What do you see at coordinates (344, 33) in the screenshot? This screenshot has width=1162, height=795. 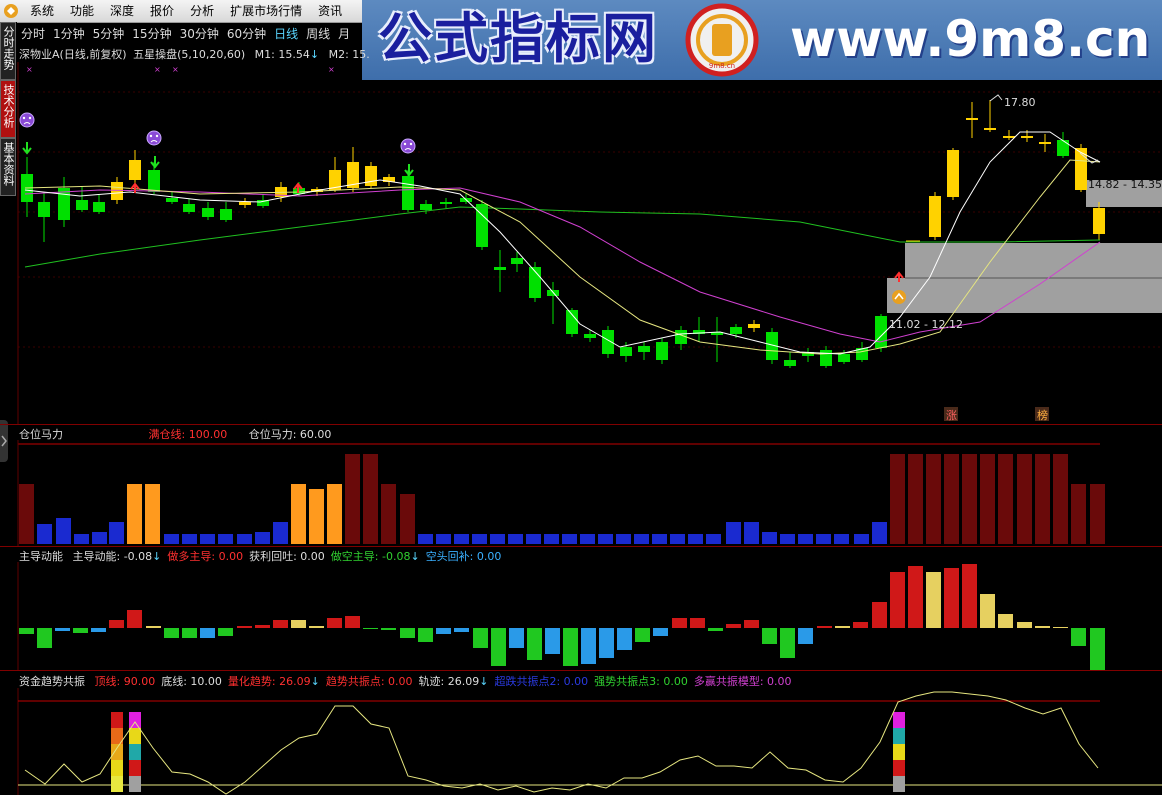 I see `period-tab-monthly: 月` at bounding box center [344, 33].